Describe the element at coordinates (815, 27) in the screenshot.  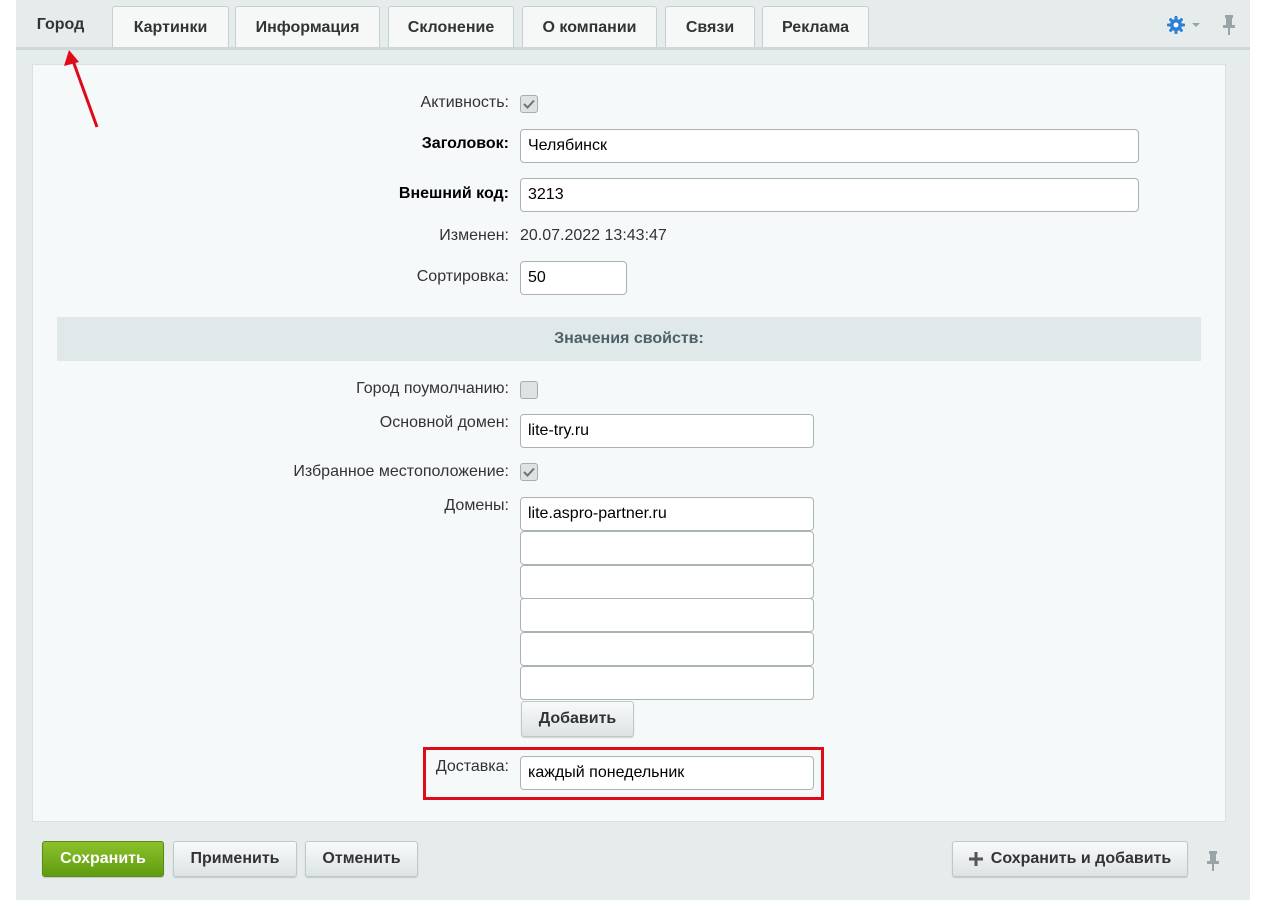
I see `tab-advertising: Реклама` at that location.